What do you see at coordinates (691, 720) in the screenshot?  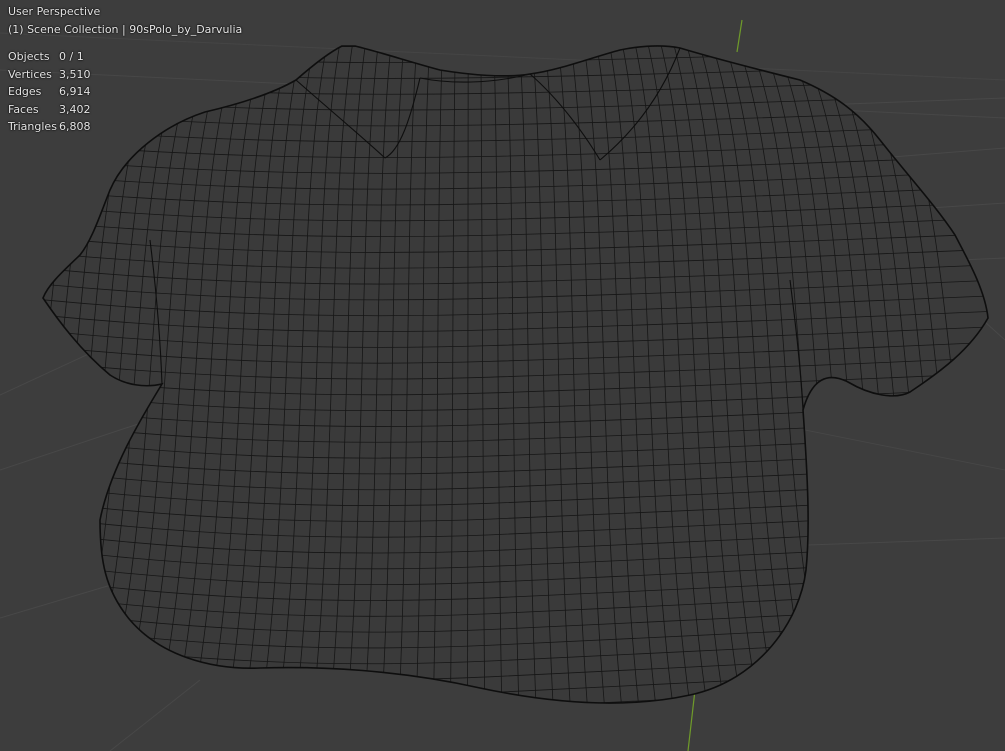 I see `y-axis-line-bottom` at bounding box center [691, 720].